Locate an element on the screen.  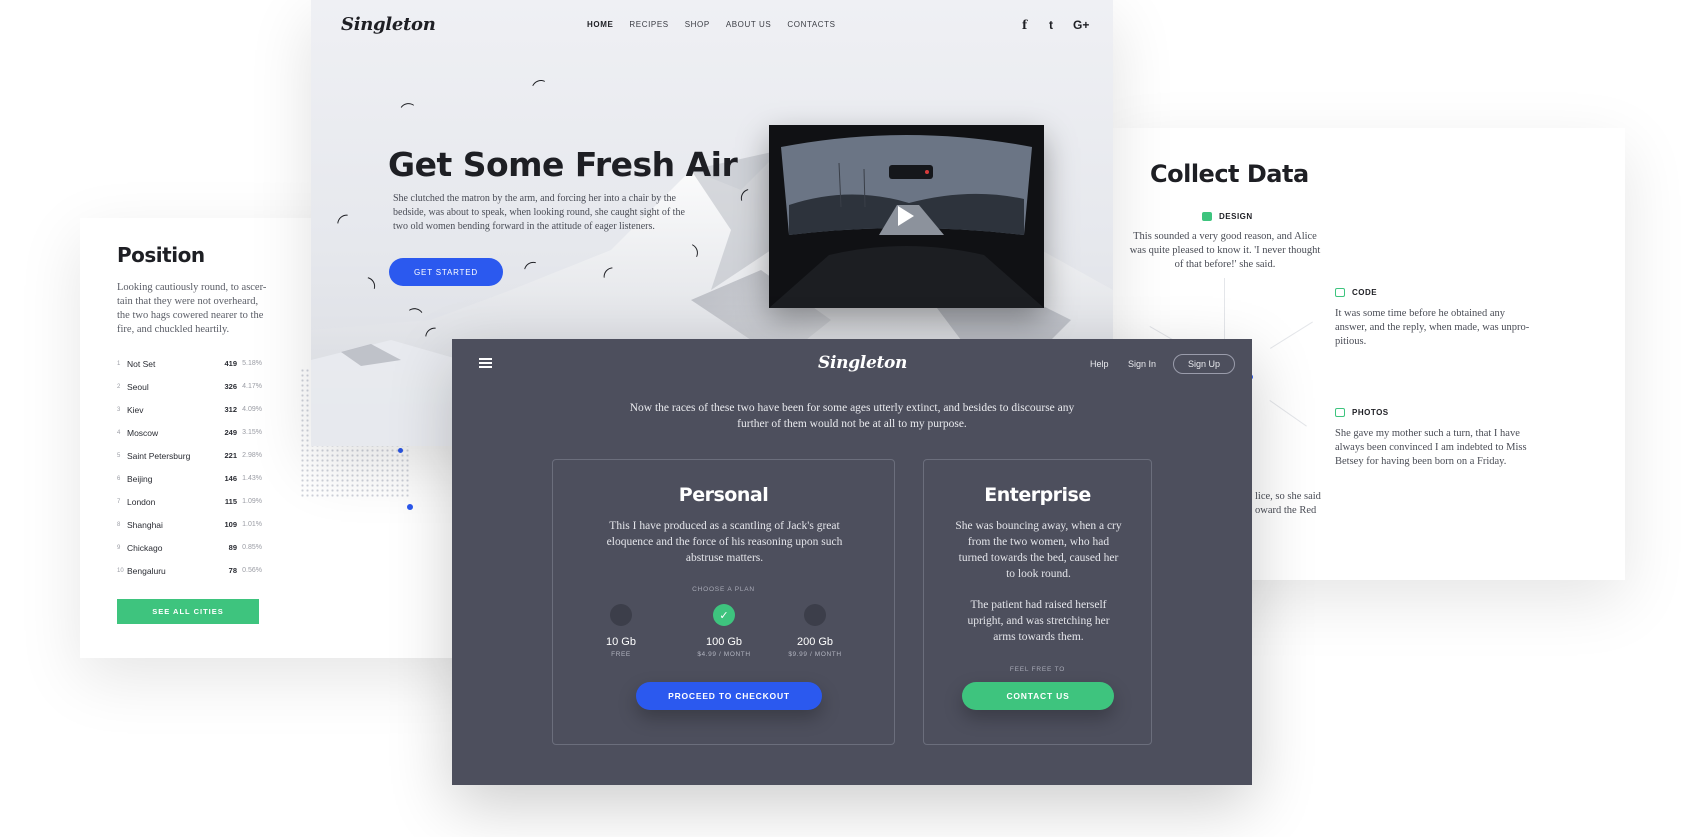
nav-recipes: RECIPES is located at coordinates (648, 24).